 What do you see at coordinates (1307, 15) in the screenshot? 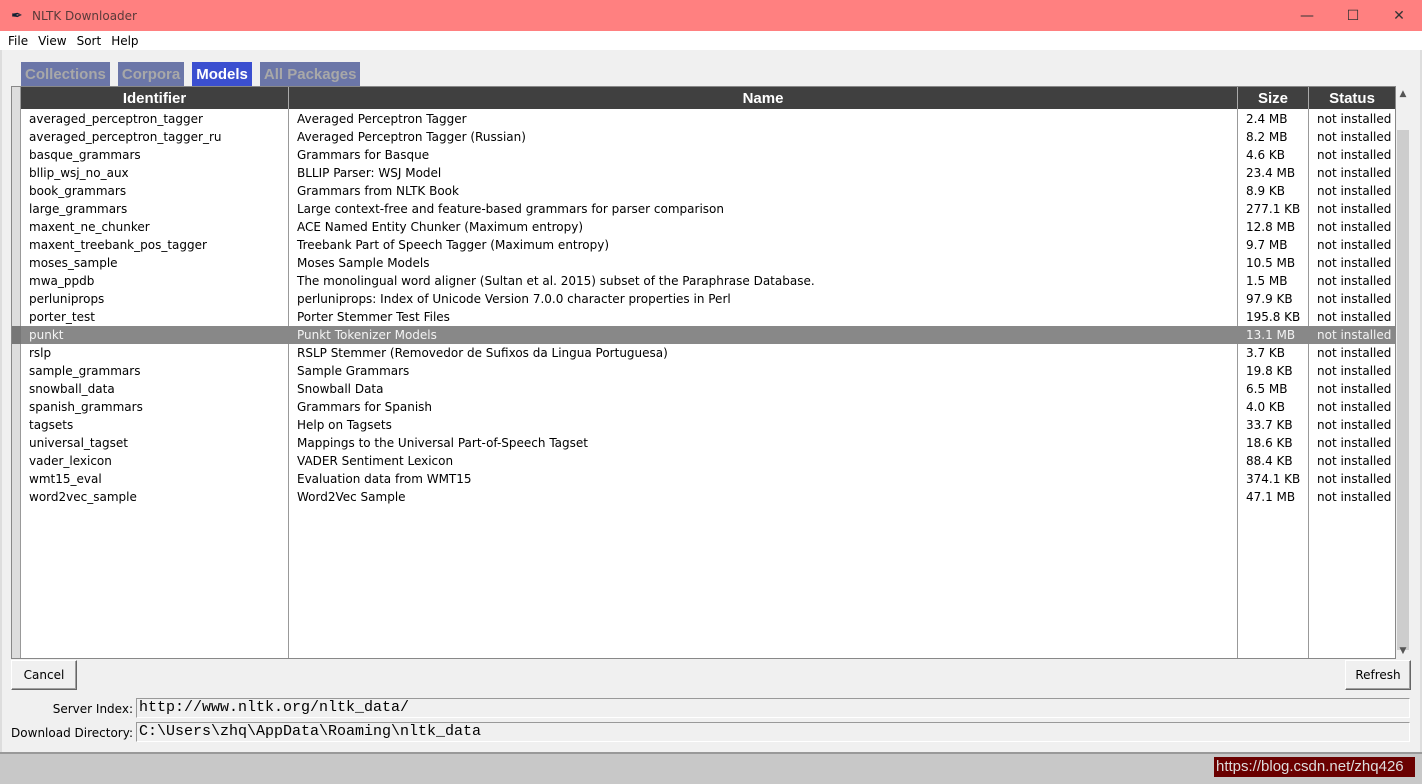
I see `minimize-button: —` at bounding box center [1307, 15].